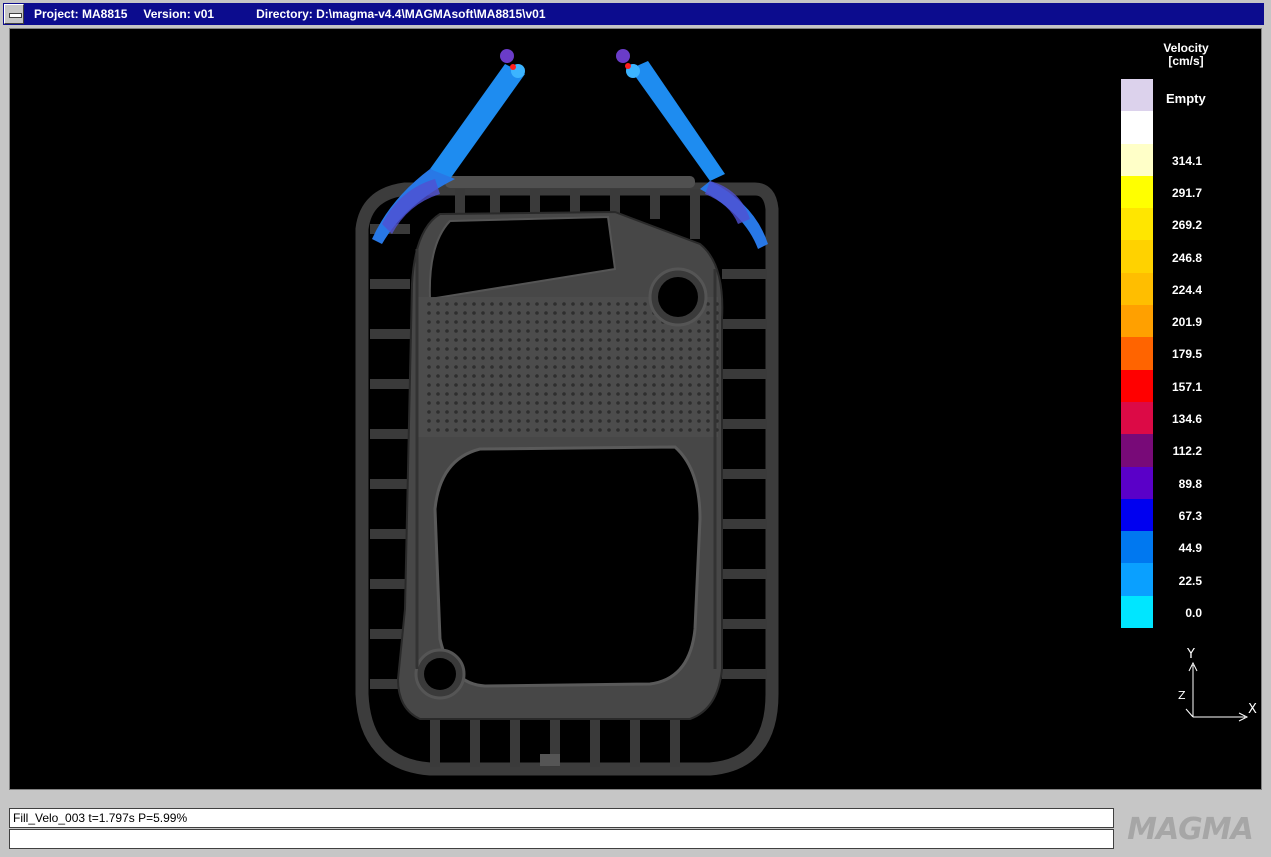 The image size is (1271, 857). Describe the element at coordinates (1186, 192) in the screenshot. I see `legend-value-label: 291.7` at that location.